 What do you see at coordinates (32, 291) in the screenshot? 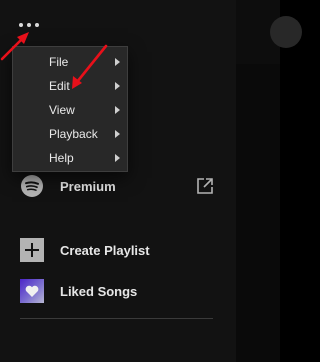
I see `heart-icon` at bounding box center [32, 291].